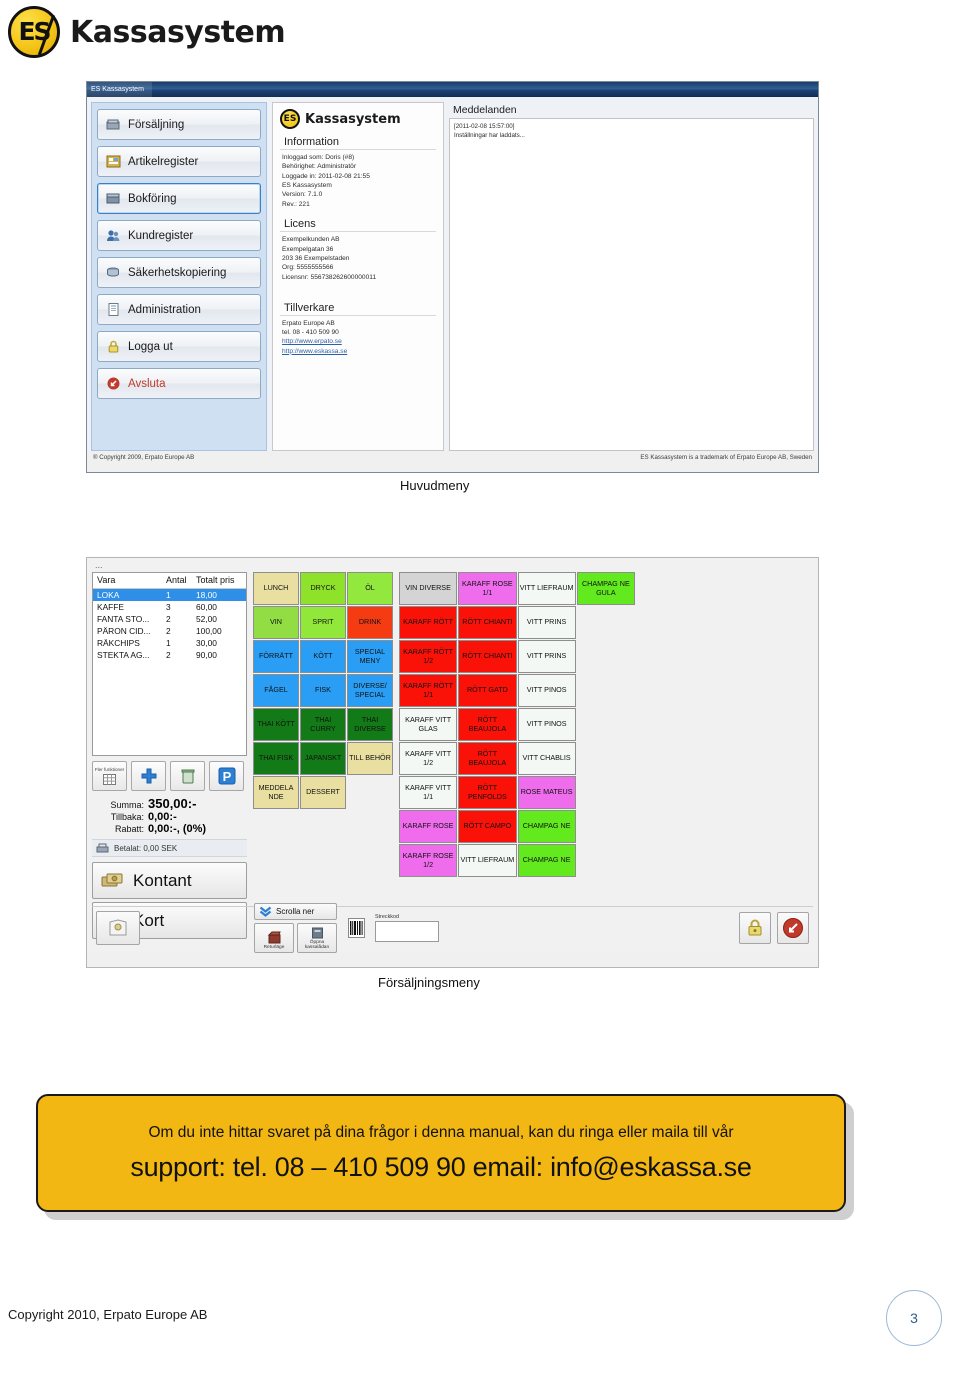 This screenshot has width=960, height=1374. Describe the element at coordinates (169, 607) in the screenshot. I see `table-row: KAFFE 3 60,00` at that location.